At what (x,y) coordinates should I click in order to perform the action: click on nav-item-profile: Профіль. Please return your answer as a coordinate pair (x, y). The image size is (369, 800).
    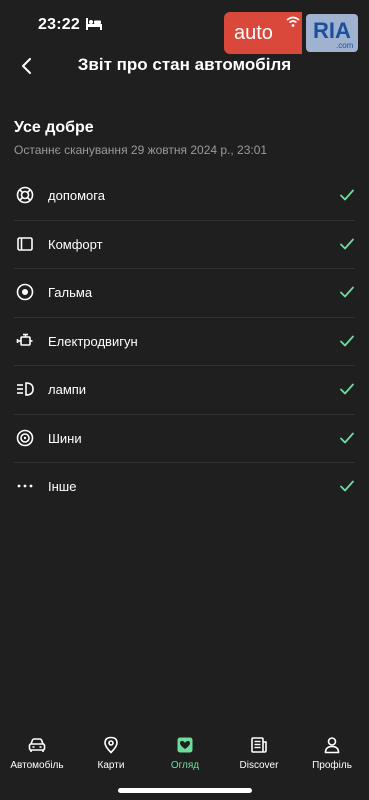
    Looking at the image, I should click on (332, 749).